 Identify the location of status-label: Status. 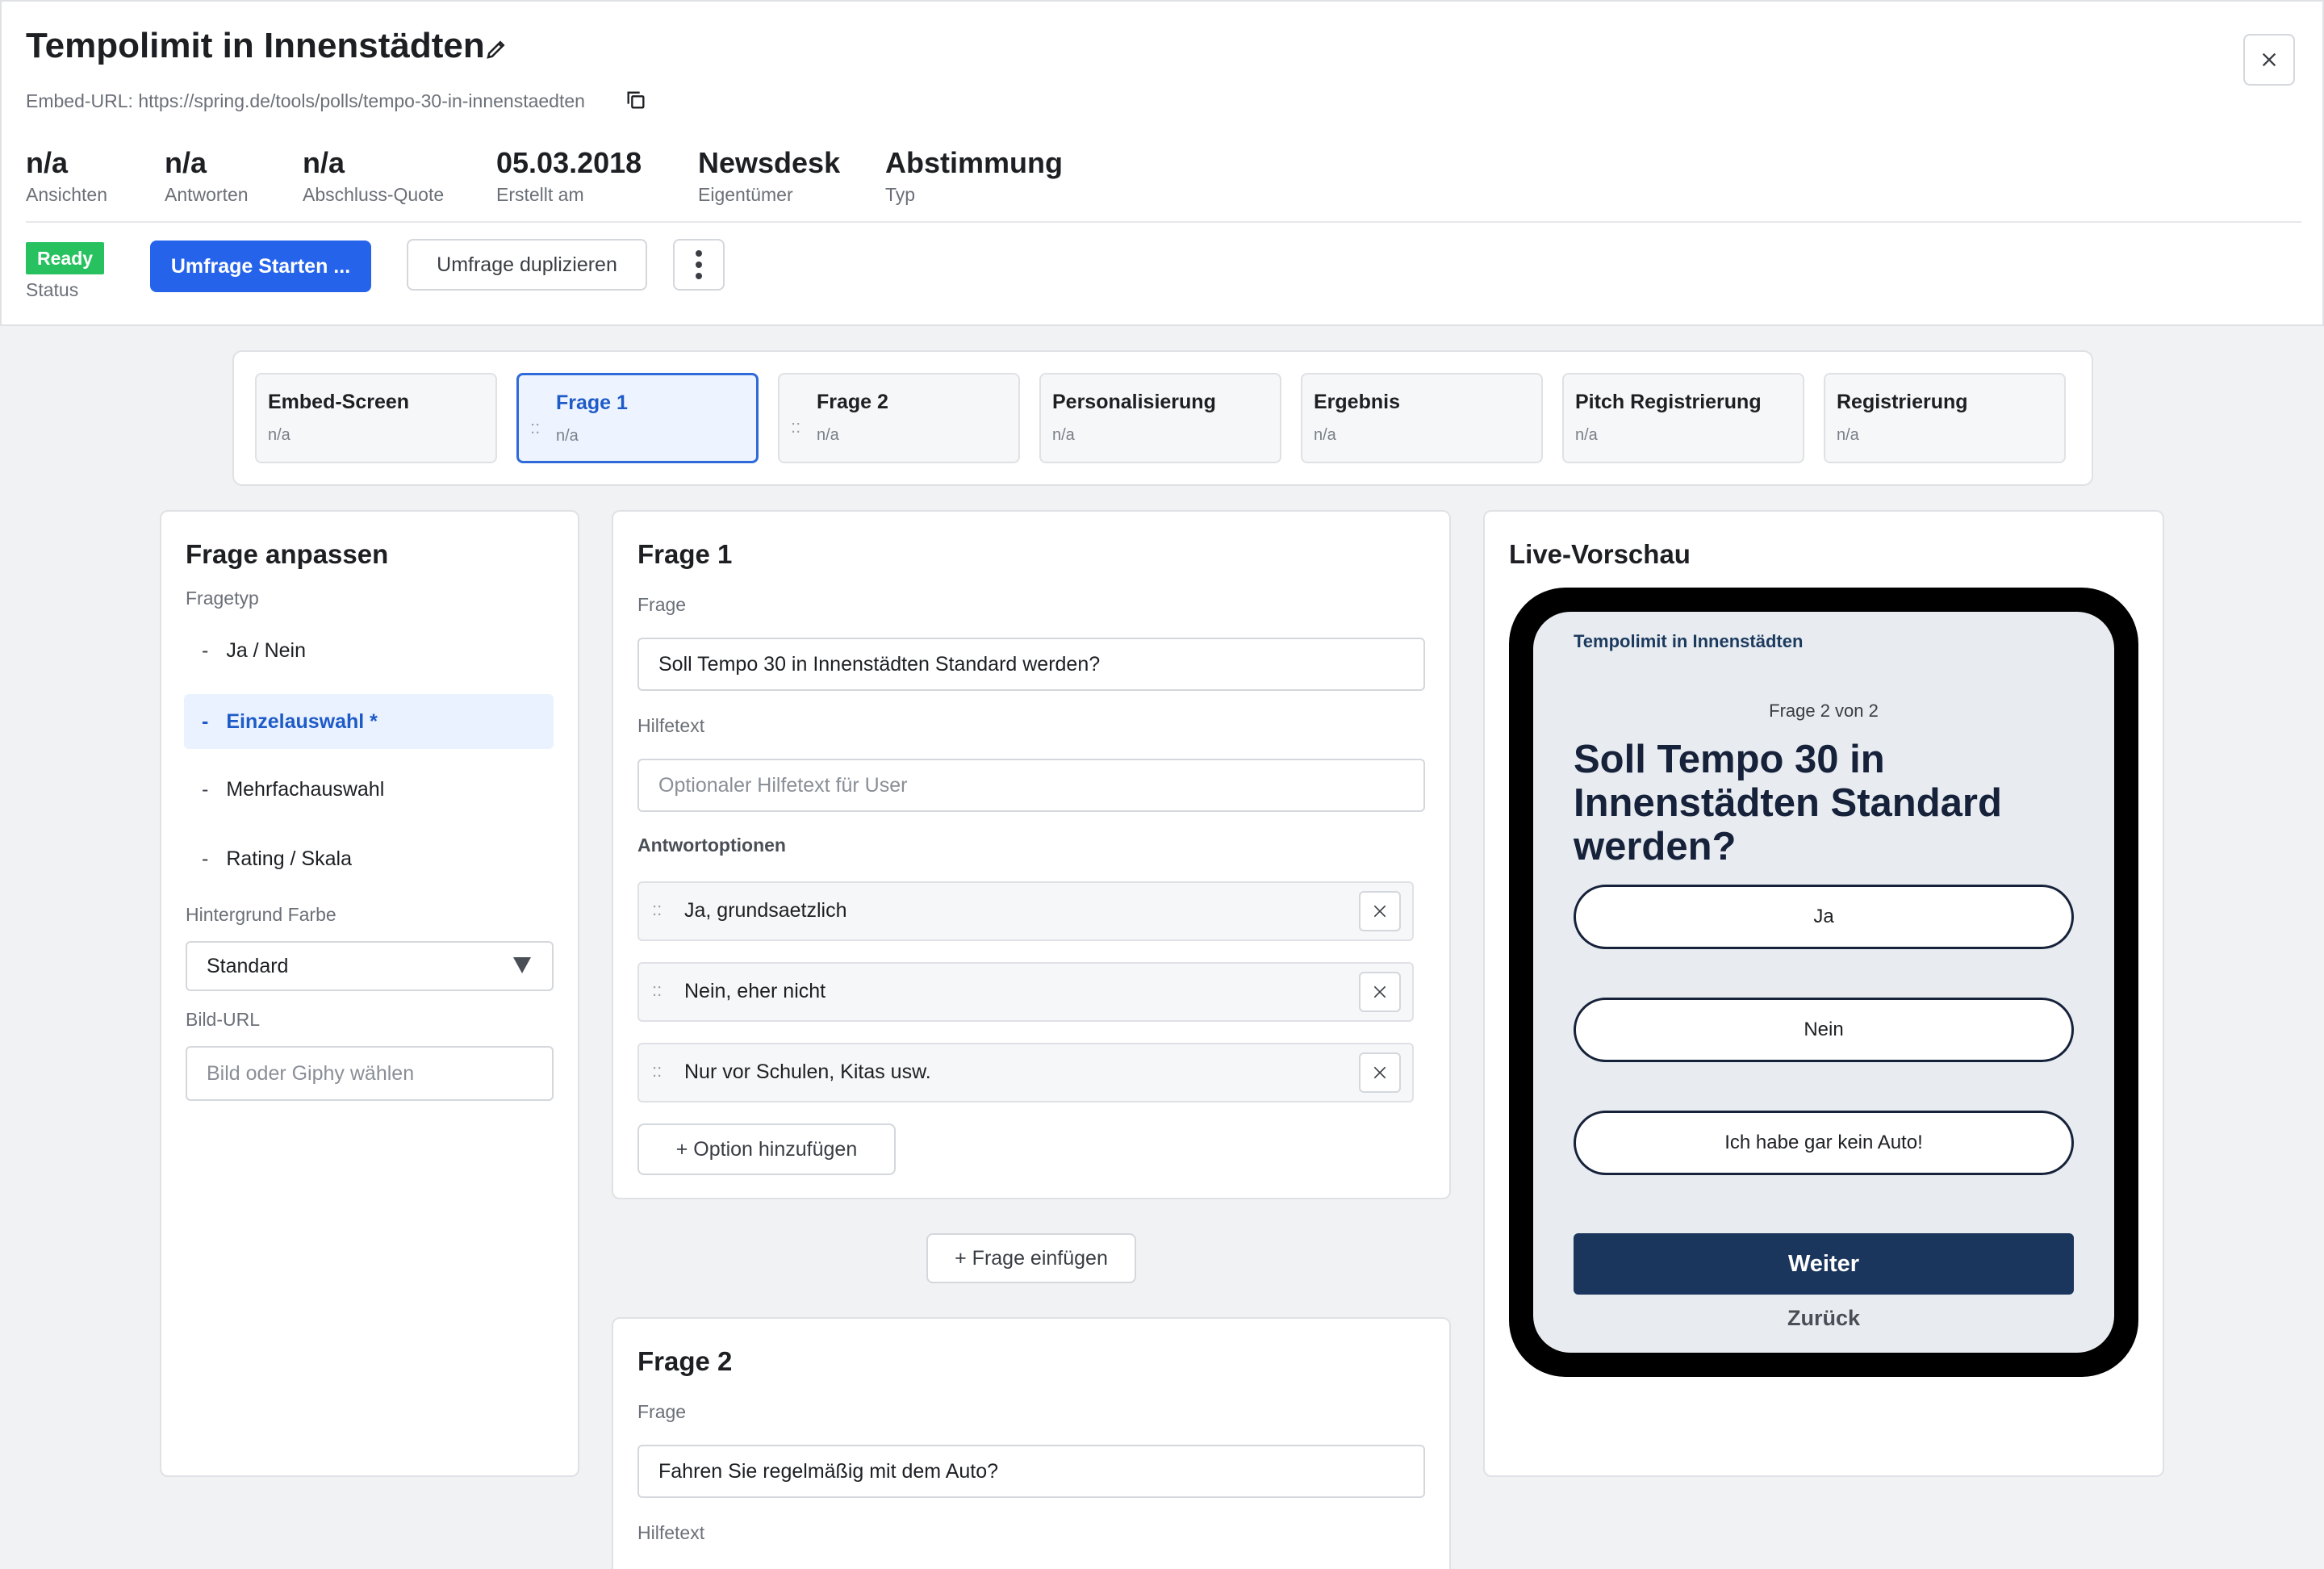
(52, 290).